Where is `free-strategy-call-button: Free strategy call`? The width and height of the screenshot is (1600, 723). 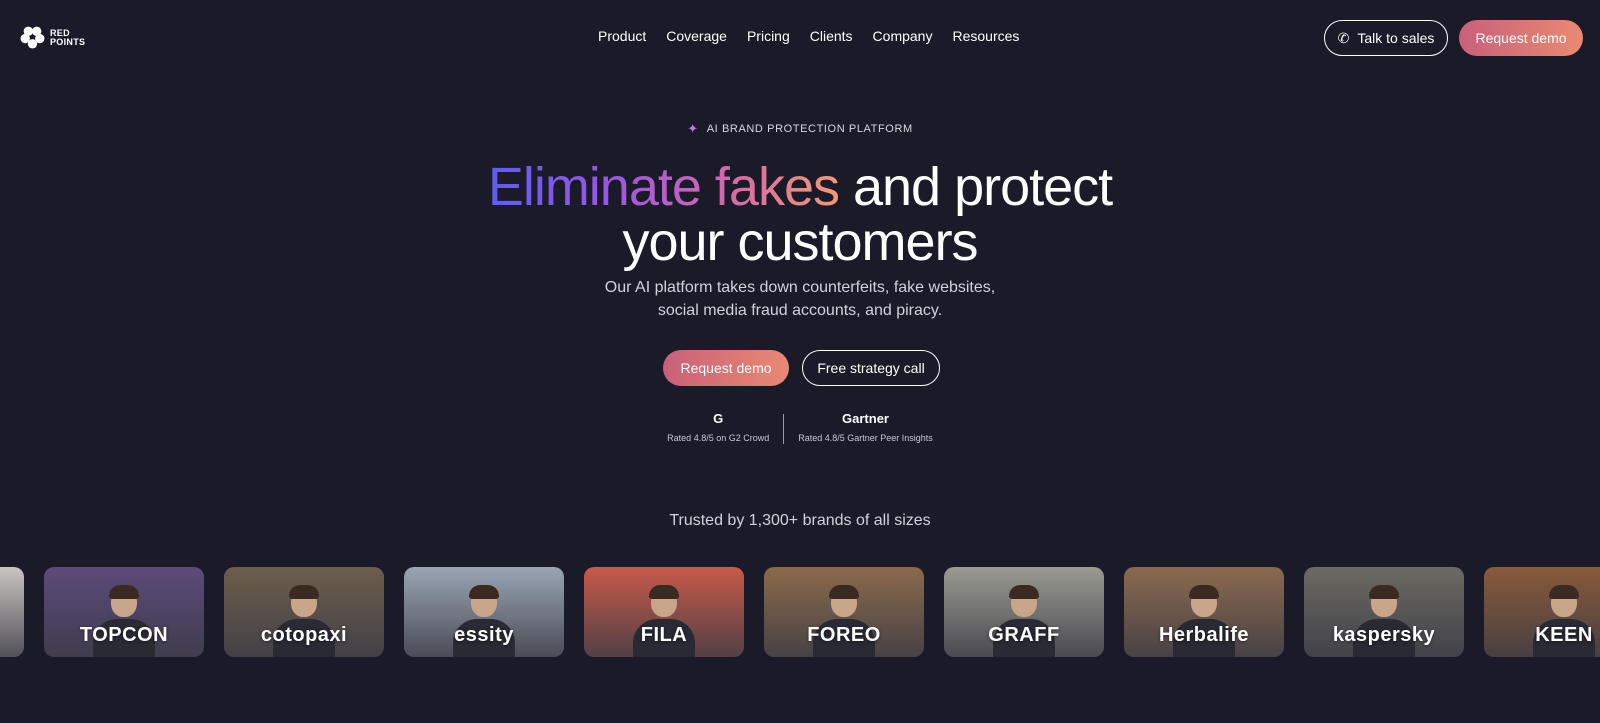
free-strategy-call-button: Free strategy call is located at coordinates (871, 368).